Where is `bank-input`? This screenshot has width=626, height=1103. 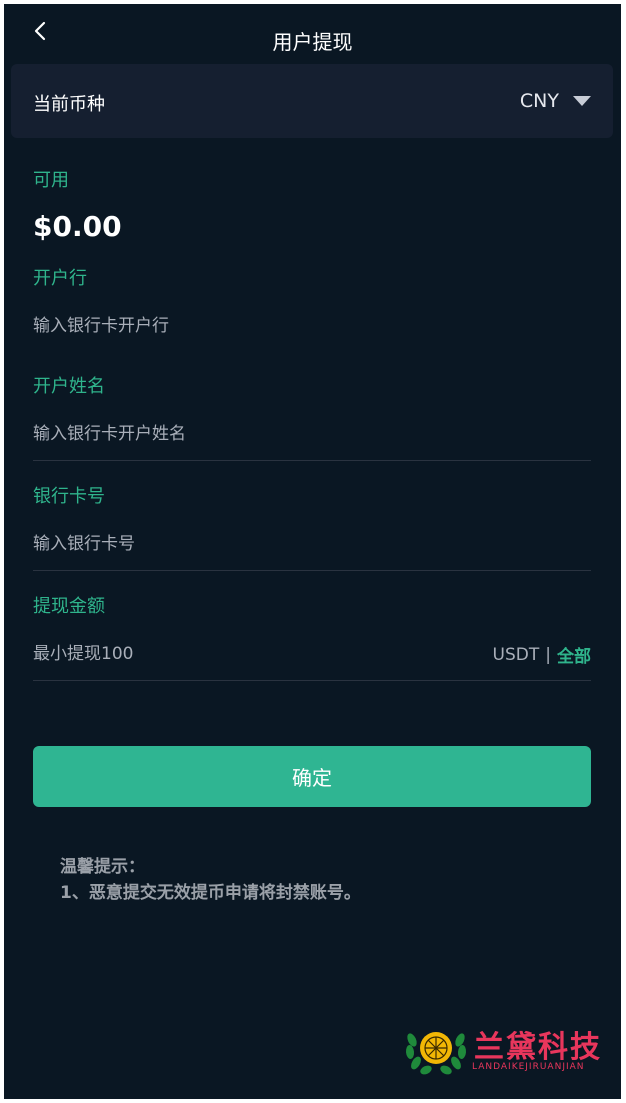
bank-input is located at coordinates (312, 326).